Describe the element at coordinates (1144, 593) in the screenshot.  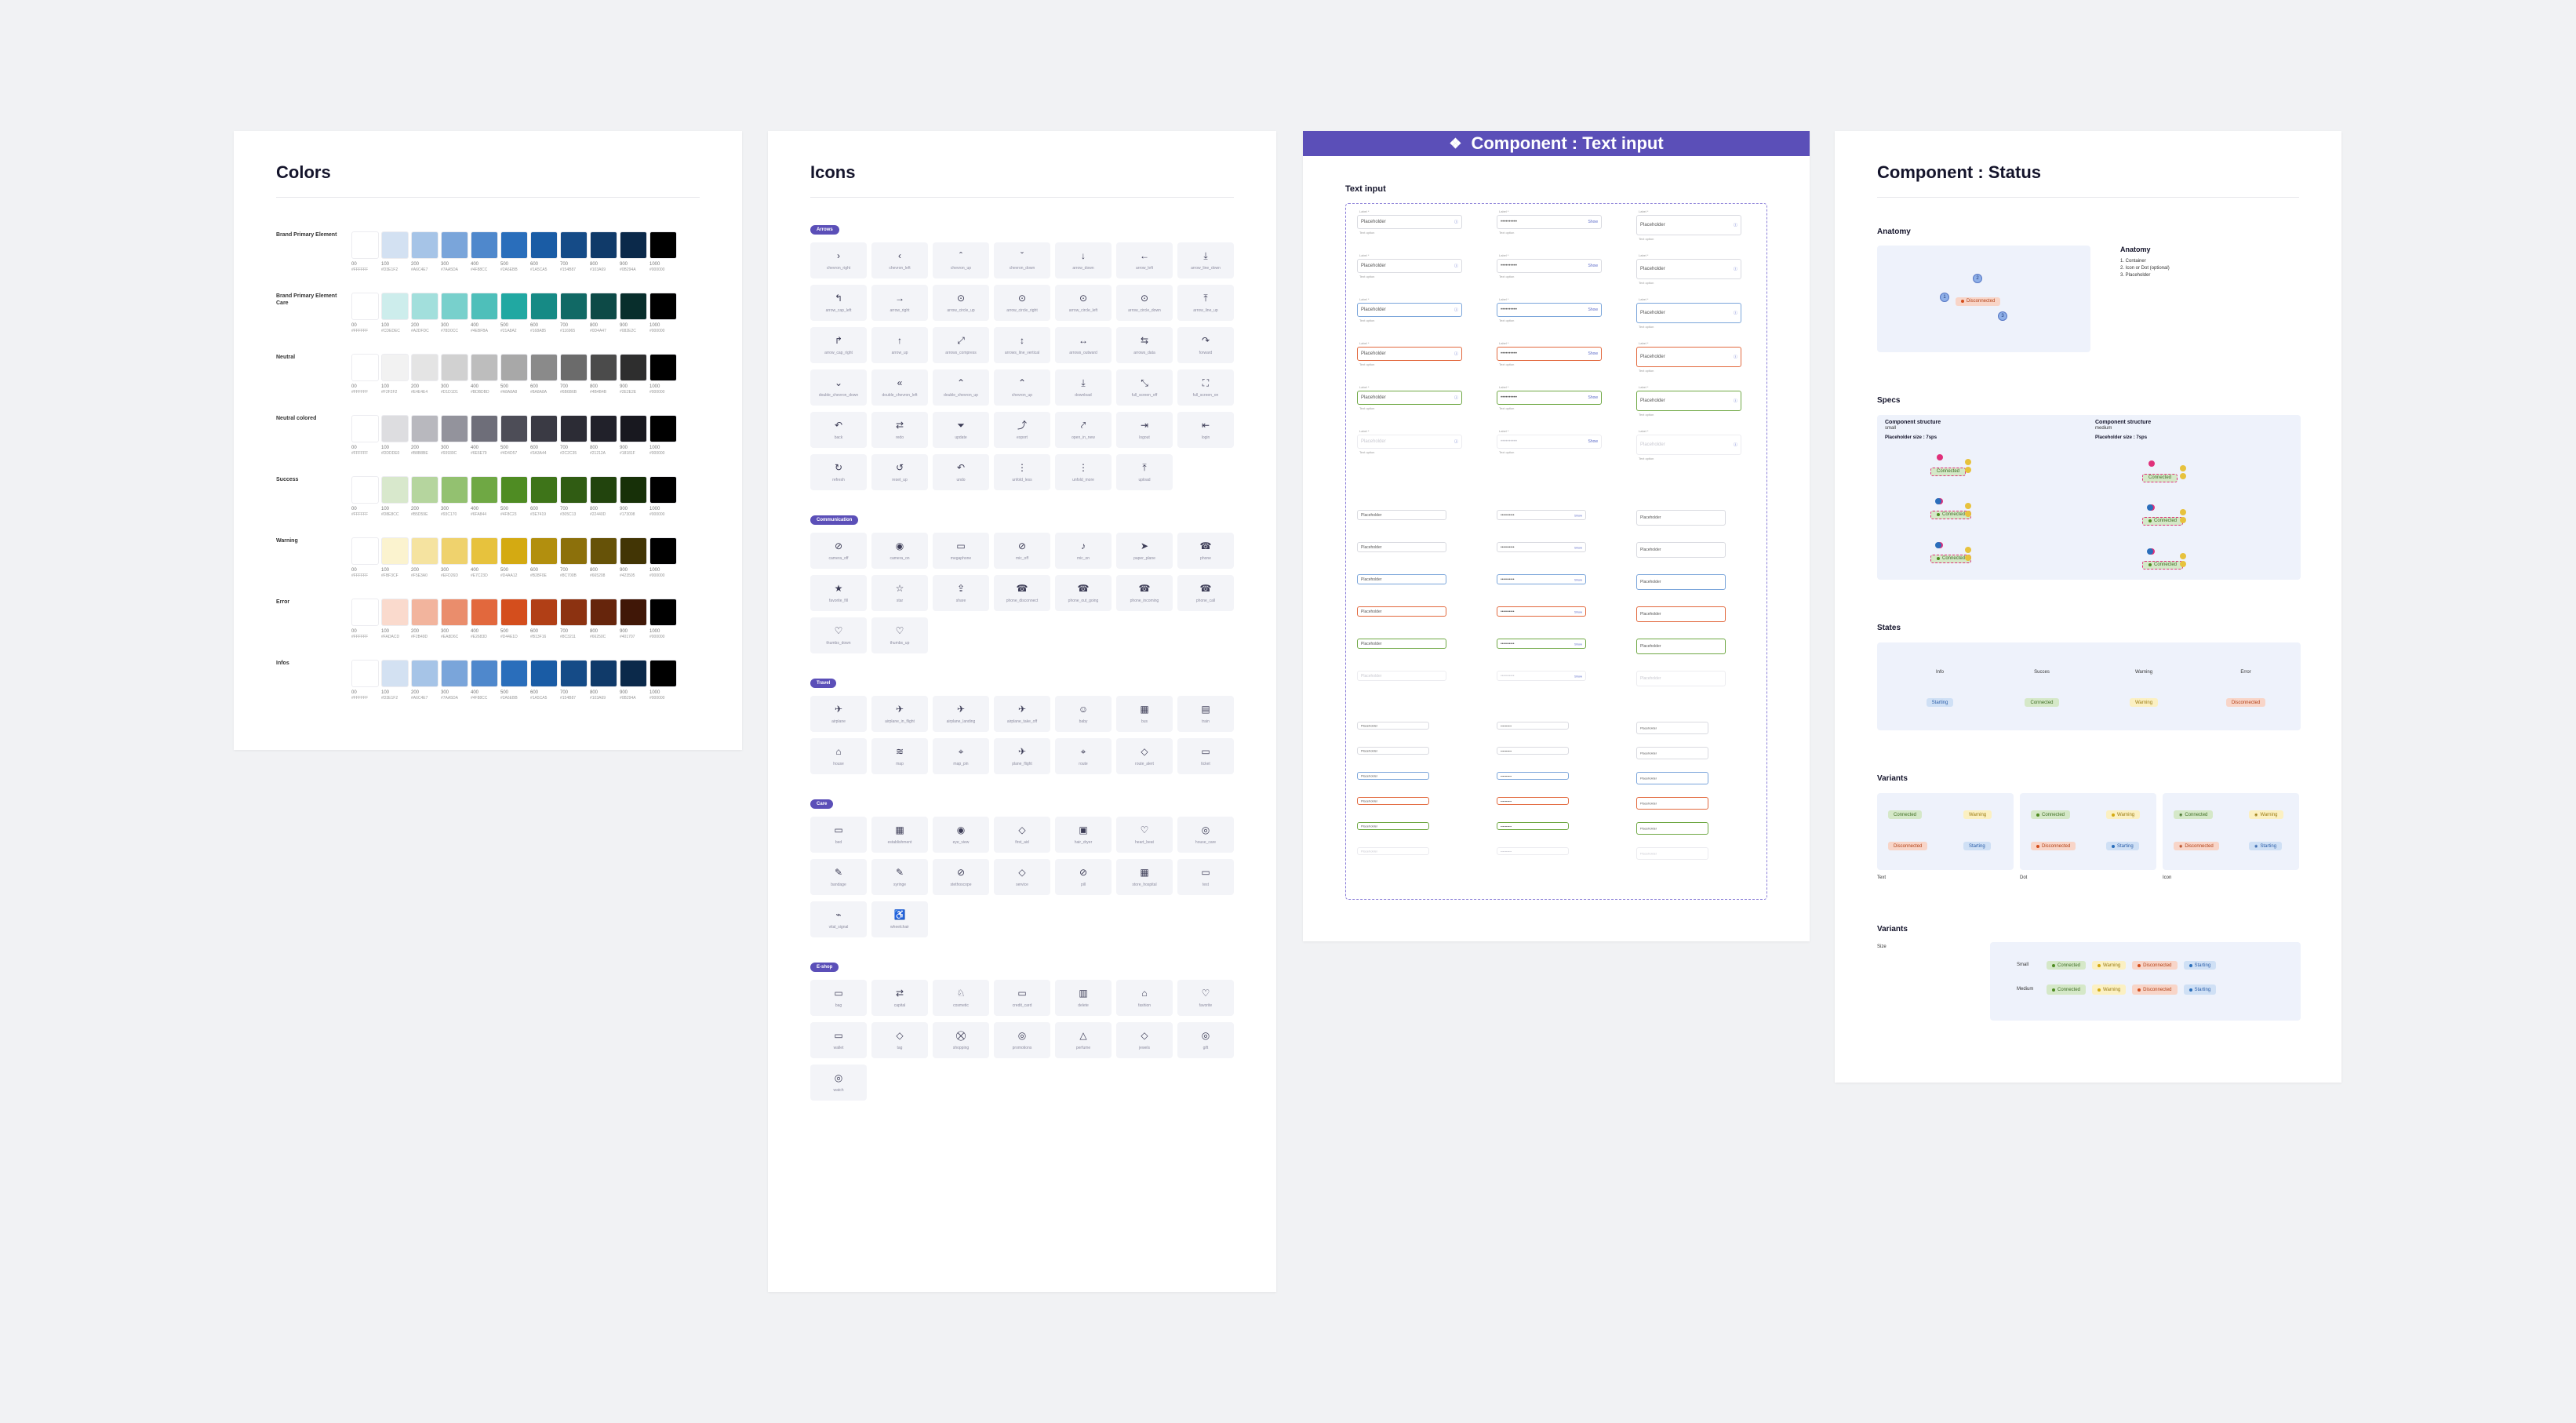
I see `icon-phone-incoming: ☎ phone_incoming` at that location.